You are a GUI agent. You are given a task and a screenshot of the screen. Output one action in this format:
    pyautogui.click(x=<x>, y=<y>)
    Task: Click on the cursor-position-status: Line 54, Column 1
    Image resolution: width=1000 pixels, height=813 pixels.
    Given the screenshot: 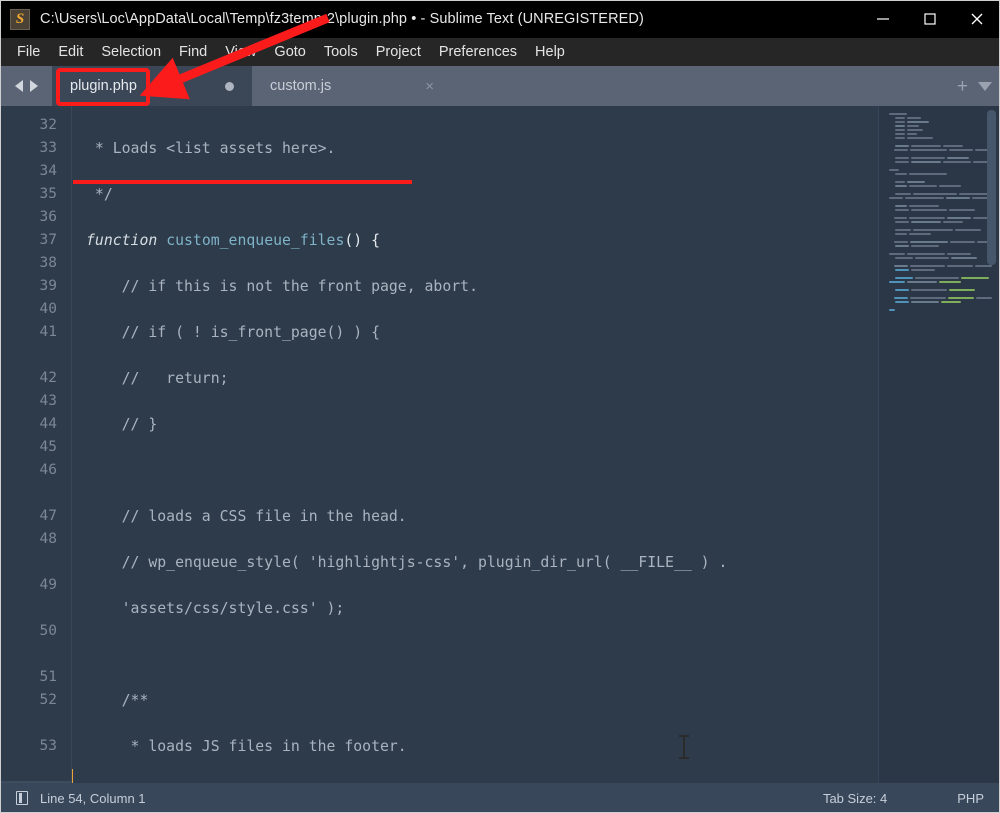 What is the action you would take?
    pyautogui.click(x=93, y=798)
    